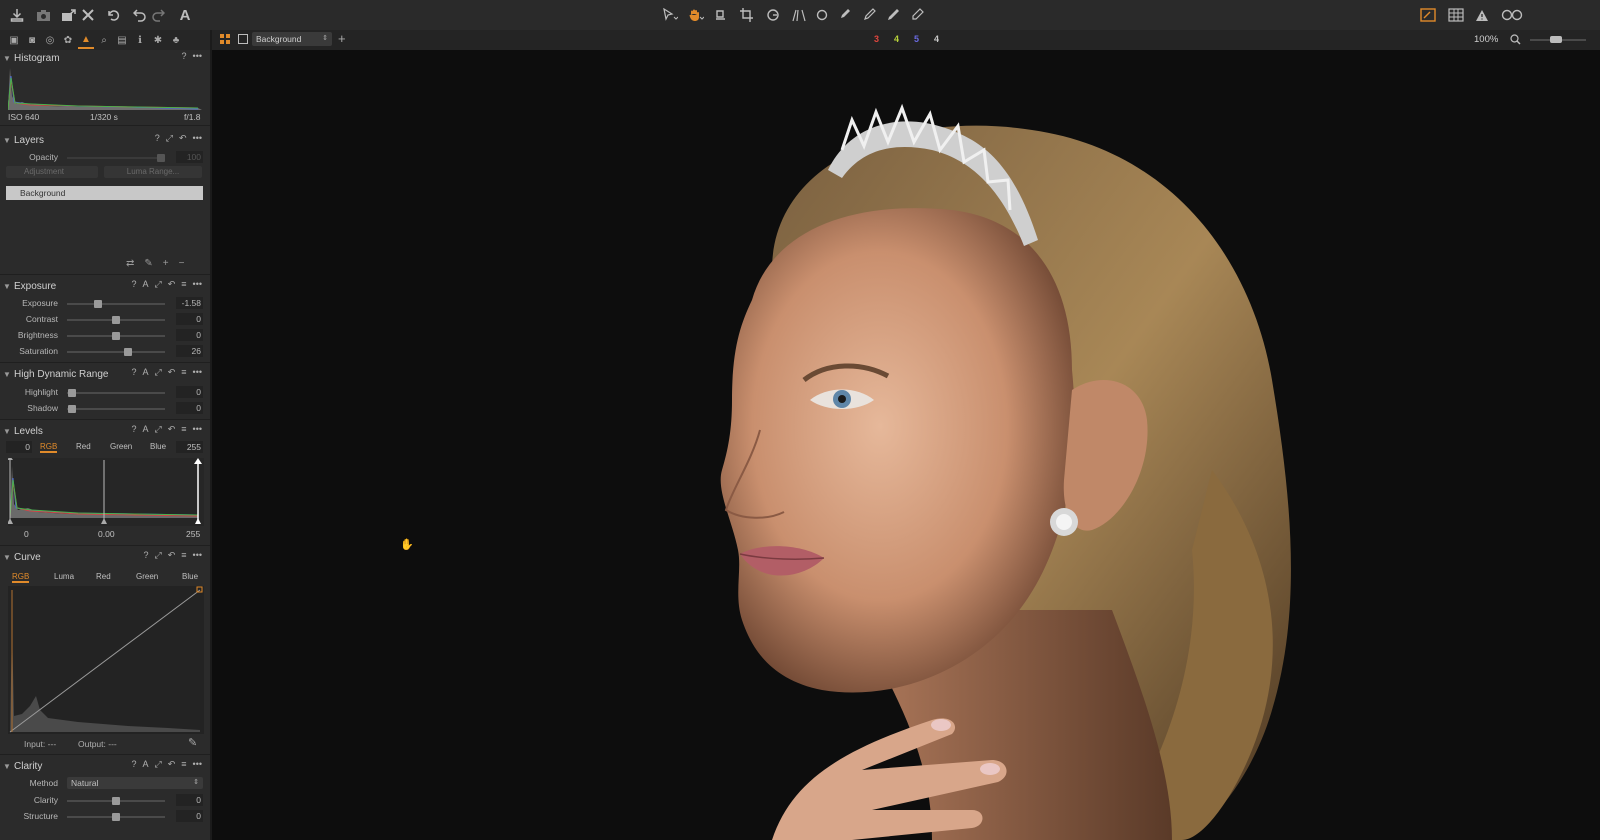  What do you see at coordinates (26, 534) in the screenshot?
I see `levels-bottom-low: 0` at bounding box center [26, 534].